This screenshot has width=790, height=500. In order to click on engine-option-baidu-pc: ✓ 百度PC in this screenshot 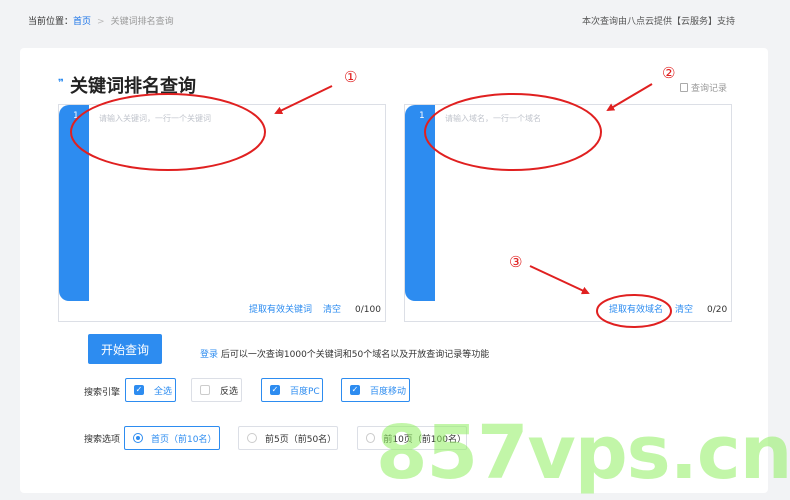, I will do `click(292, 390)`.